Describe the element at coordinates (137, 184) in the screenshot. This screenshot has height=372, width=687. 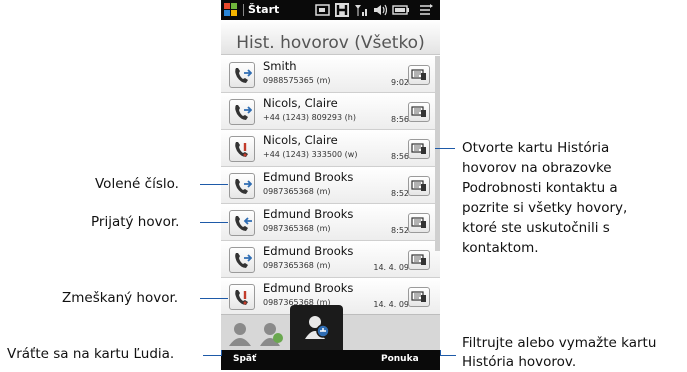
I see `callout-dialed: Volené číslo.` at that location.